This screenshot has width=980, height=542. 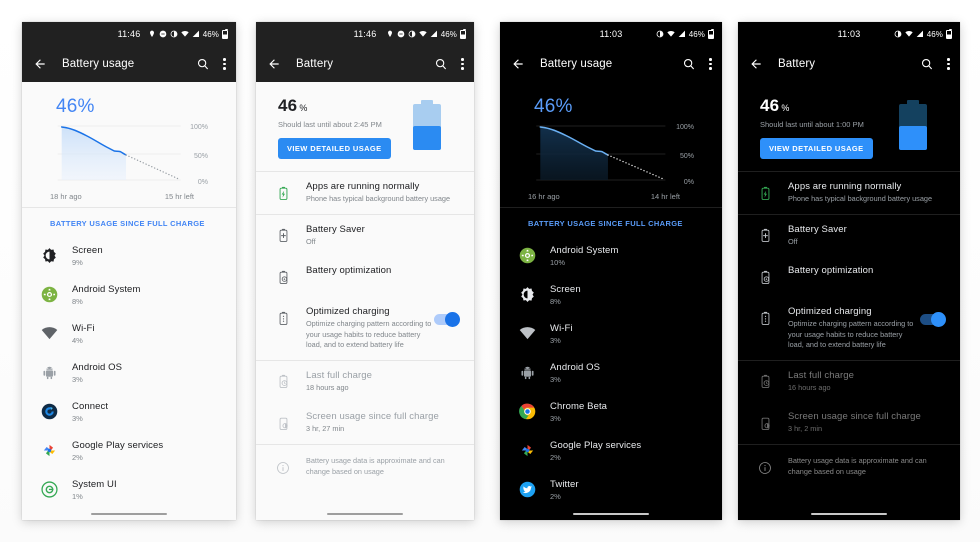 I want to click on setting-text: Battery optimization, so click(x=384, y=270).